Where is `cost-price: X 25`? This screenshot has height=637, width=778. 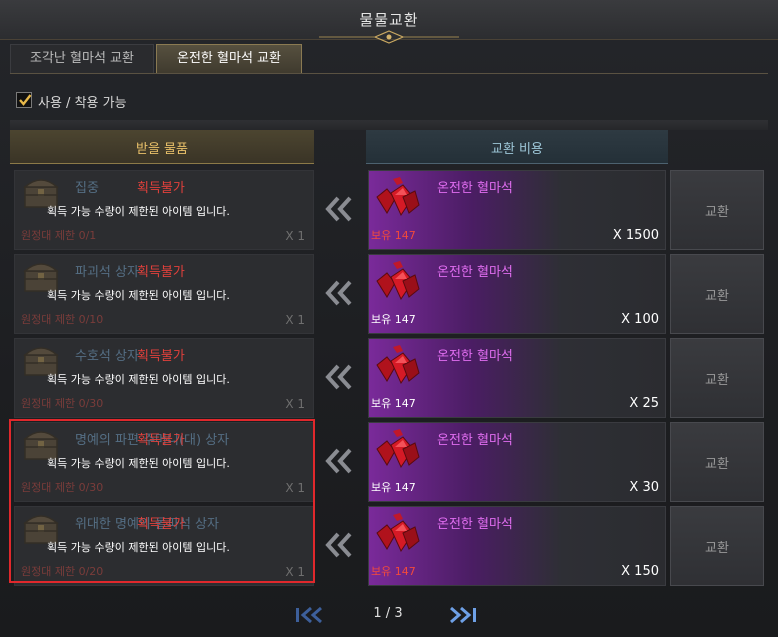
cost-price: X 25 is located at coordinates (644, 403).